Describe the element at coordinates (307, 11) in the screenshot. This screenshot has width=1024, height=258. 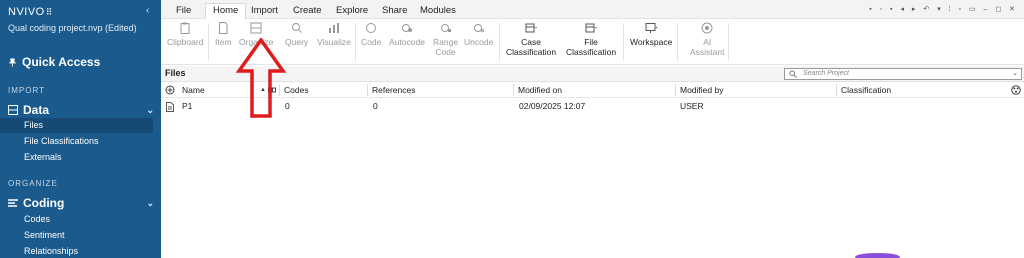
I see `tab-create: Create` at that location.